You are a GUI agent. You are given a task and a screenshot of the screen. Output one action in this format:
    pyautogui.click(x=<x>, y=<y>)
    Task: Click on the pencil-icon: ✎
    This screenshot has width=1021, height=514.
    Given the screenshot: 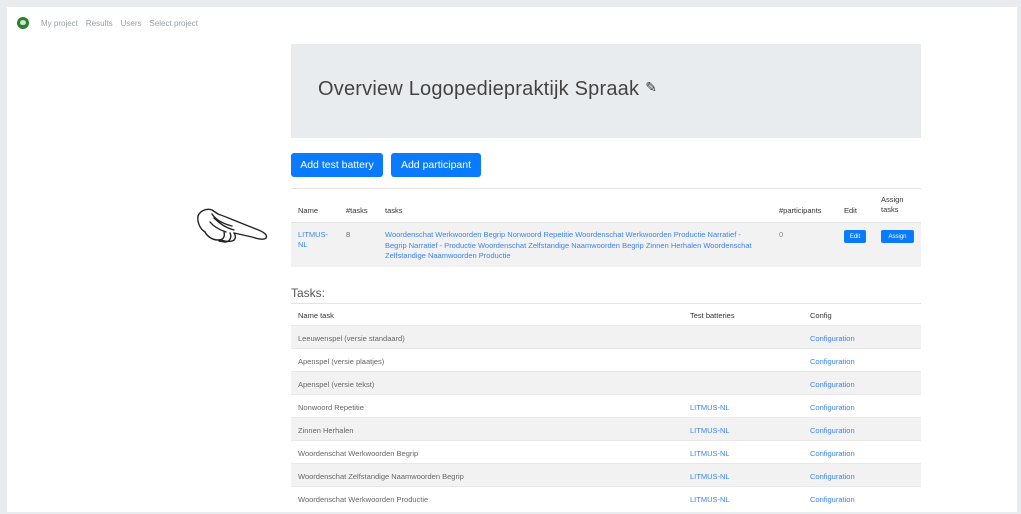 What is the action you would take?
    pyautogui.click(x=651, y=87)
    